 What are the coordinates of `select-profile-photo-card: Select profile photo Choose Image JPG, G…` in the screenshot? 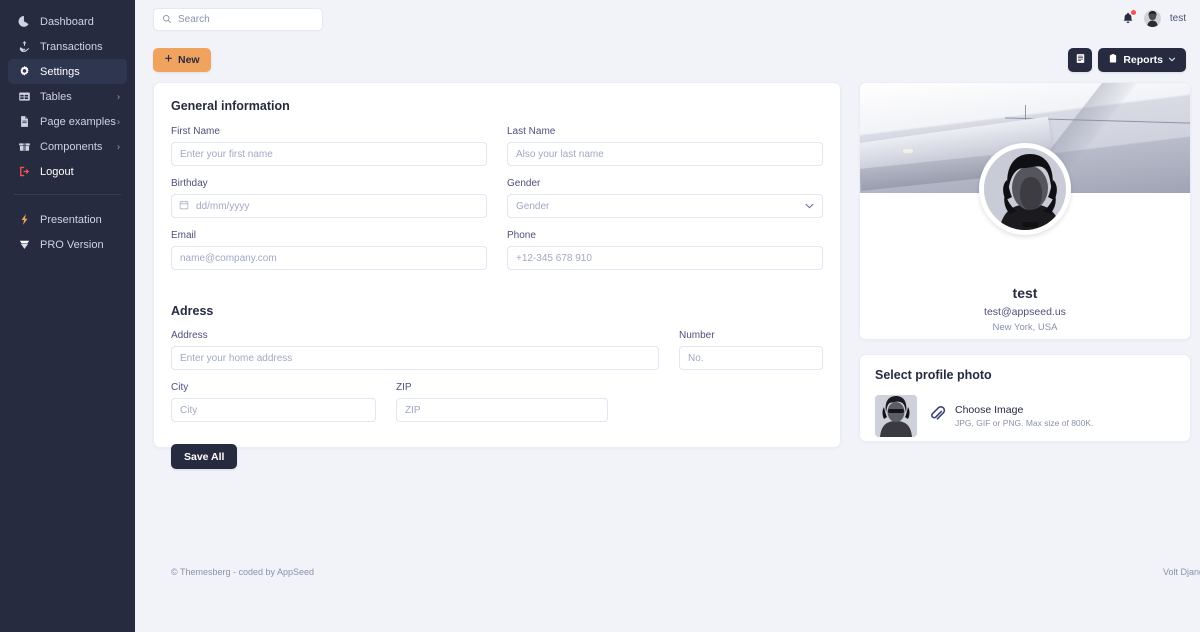 It's located at (1025, 398).